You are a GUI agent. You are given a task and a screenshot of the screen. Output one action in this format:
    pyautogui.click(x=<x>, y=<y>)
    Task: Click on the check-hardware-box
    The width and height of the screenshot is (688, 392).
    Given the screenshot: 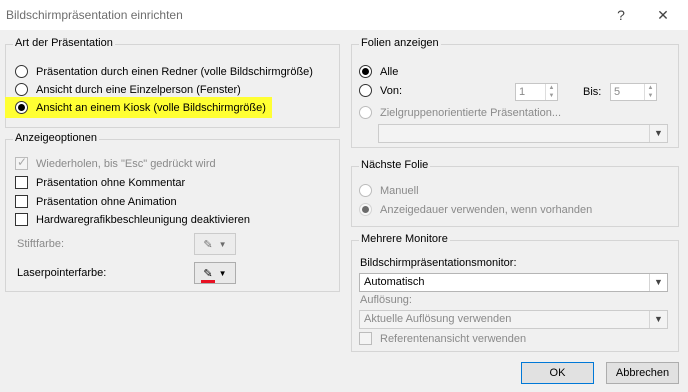 What is the action you would take?
    pyautogui.click(x=21, y=219)
    